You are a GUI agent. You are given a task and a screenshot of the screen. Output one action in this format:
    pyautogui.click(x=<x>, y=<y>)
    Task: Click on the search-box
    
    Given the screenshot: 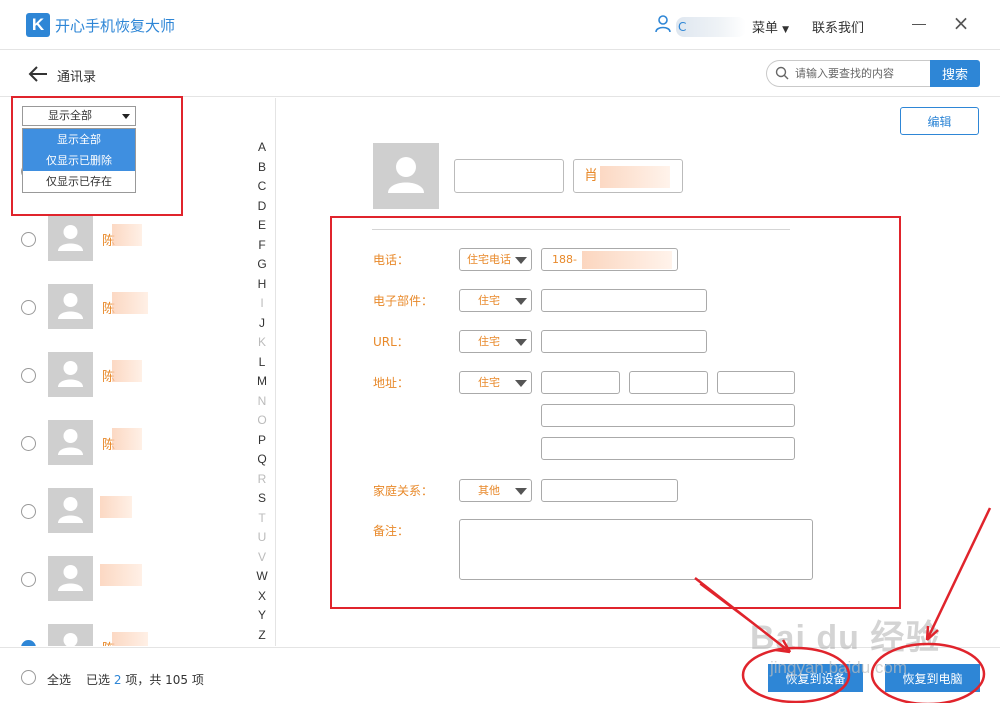 What is the action you would take?
    pyautogui.click(x=849, y=73)
    